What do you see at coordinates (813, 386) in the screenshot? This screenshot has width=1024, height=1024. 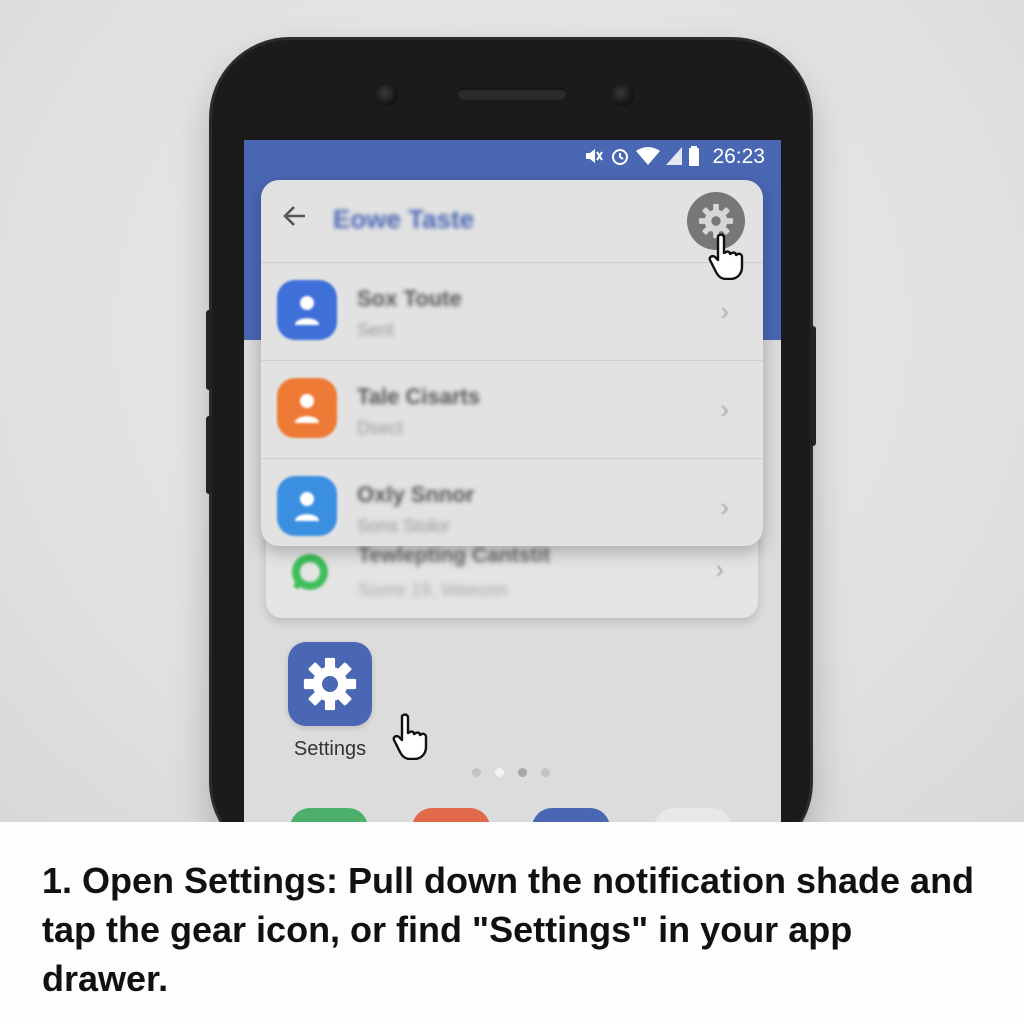 I see `side-key` at bounding box center [813, 386].